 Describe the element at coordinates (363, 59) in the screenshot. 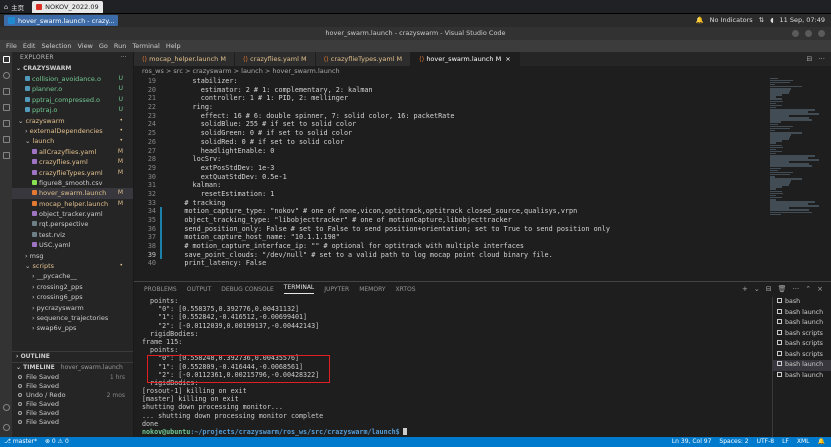

I see `editor-tab: ⟨⟩ crazyflieTypes.yaml M` at that location.